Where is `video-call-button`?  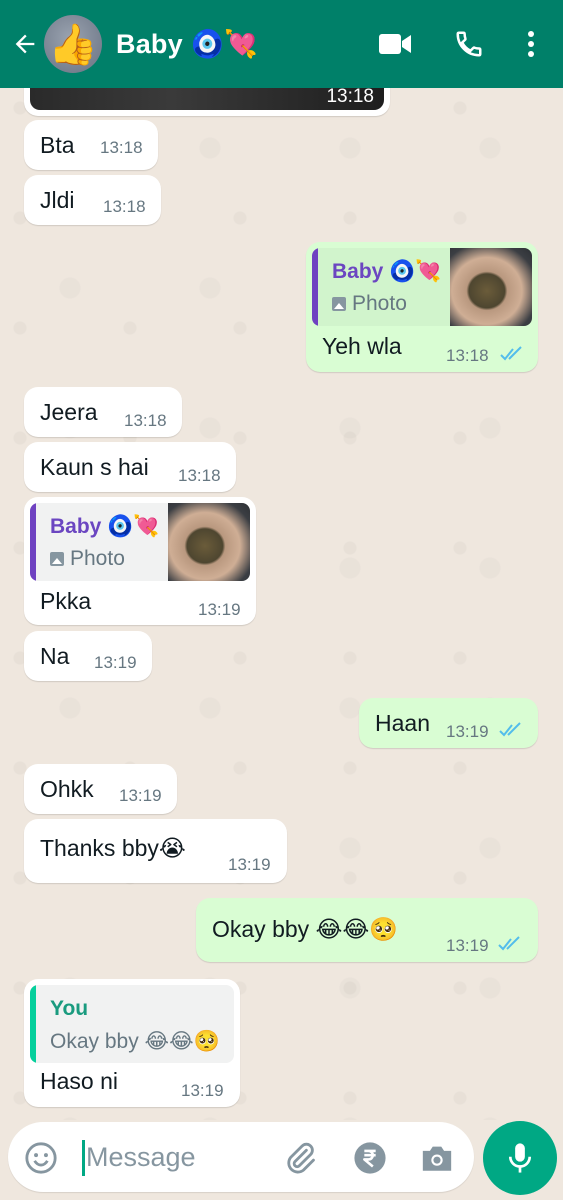
video-call-button is located at coordinates (395, 44).